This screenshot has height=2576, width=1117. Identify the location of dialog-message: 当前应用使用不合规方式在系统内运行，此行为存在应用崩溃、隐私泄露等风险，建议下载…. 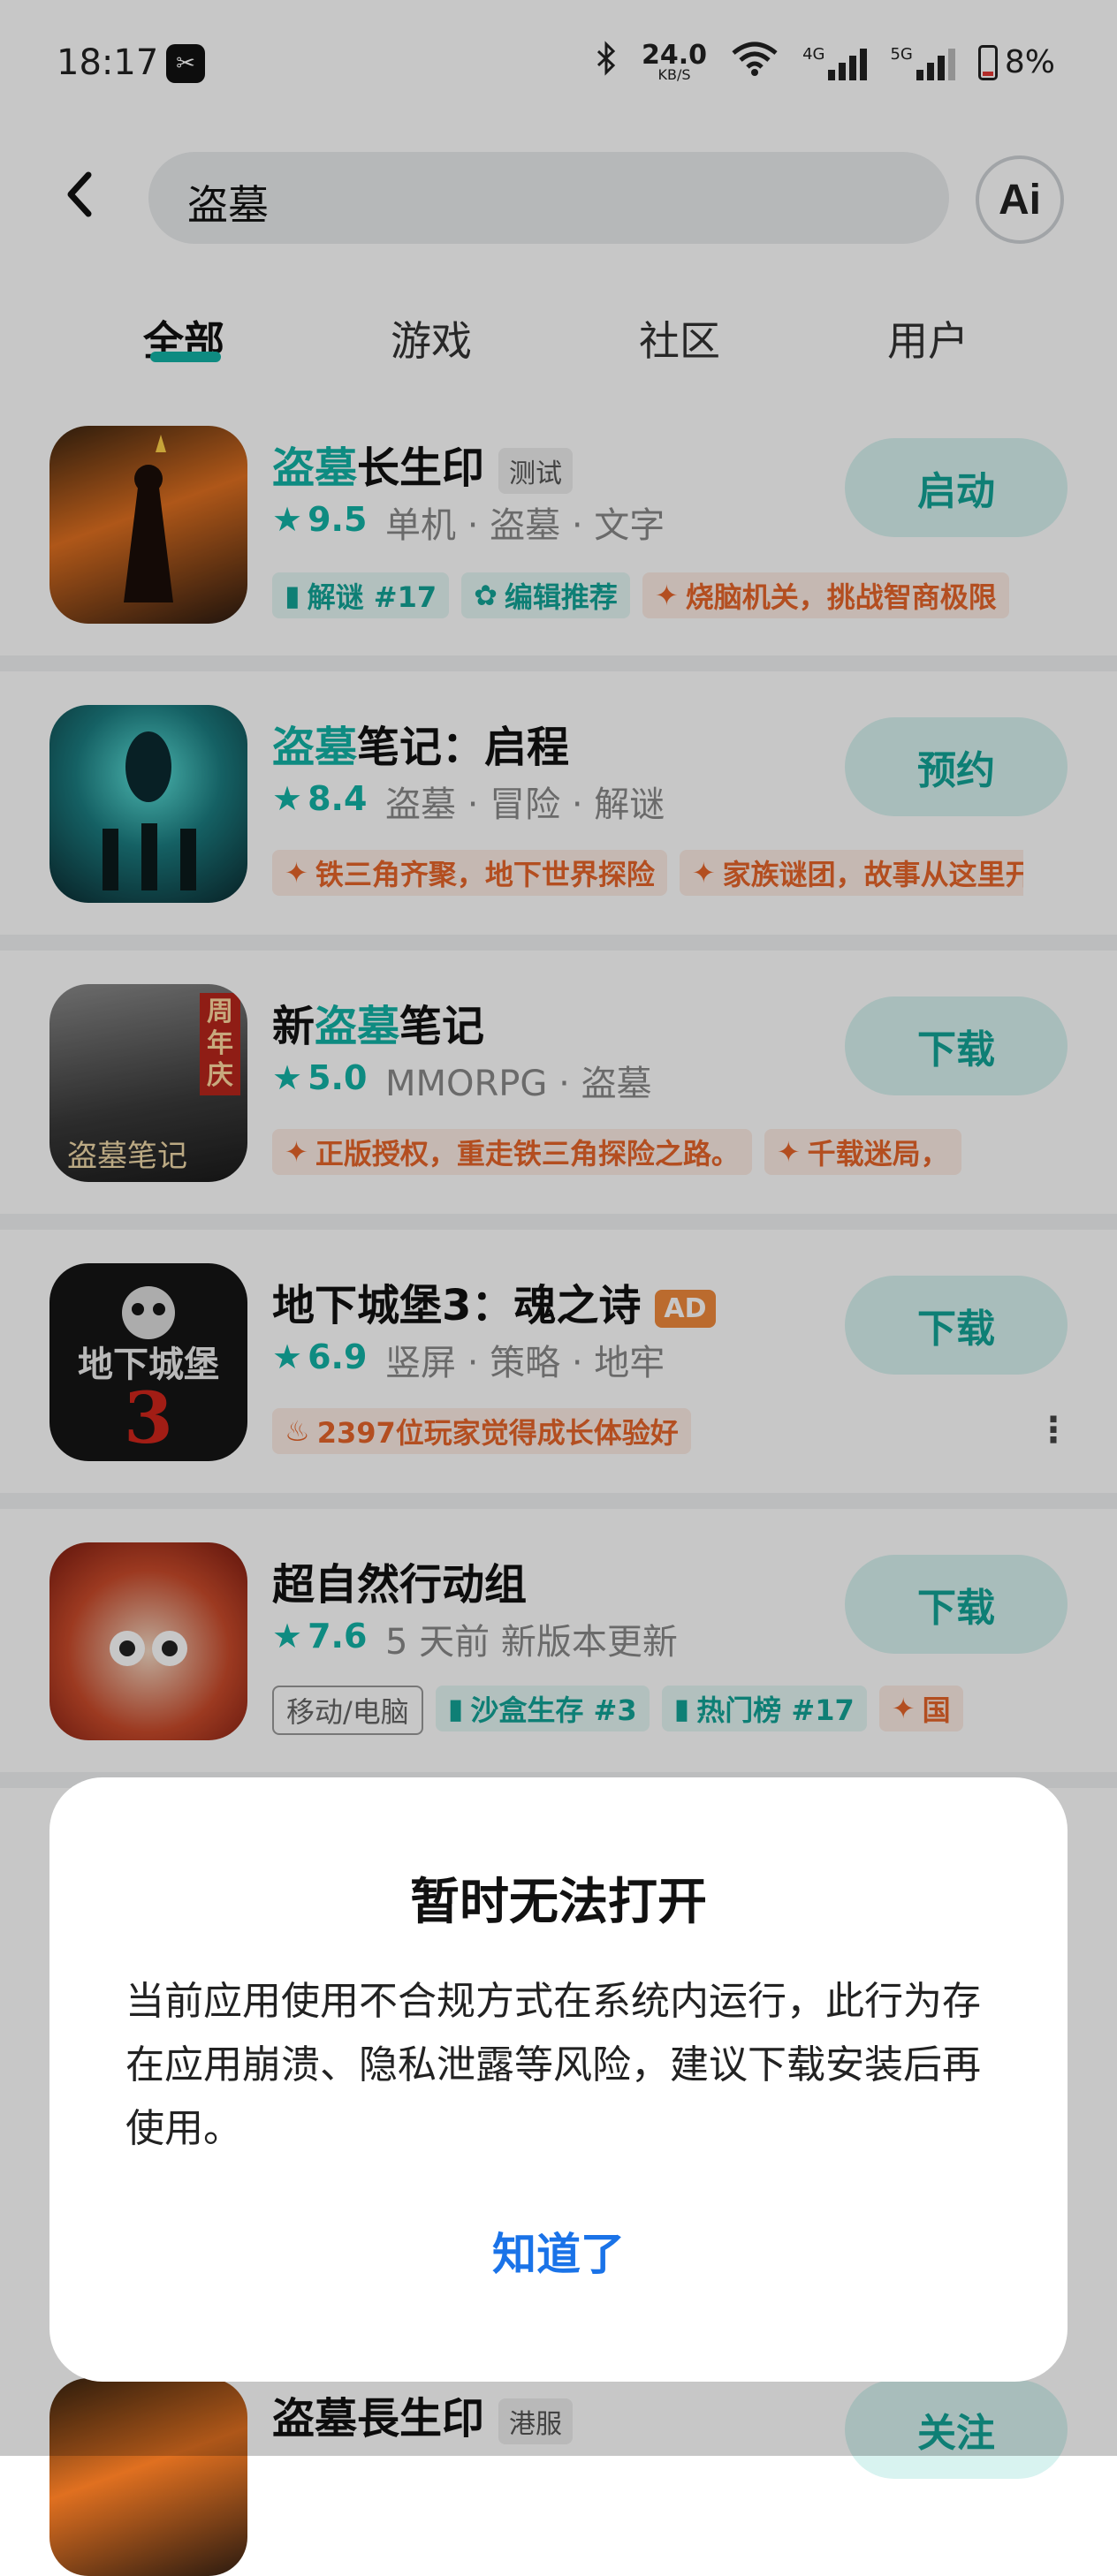
(553, 2065).